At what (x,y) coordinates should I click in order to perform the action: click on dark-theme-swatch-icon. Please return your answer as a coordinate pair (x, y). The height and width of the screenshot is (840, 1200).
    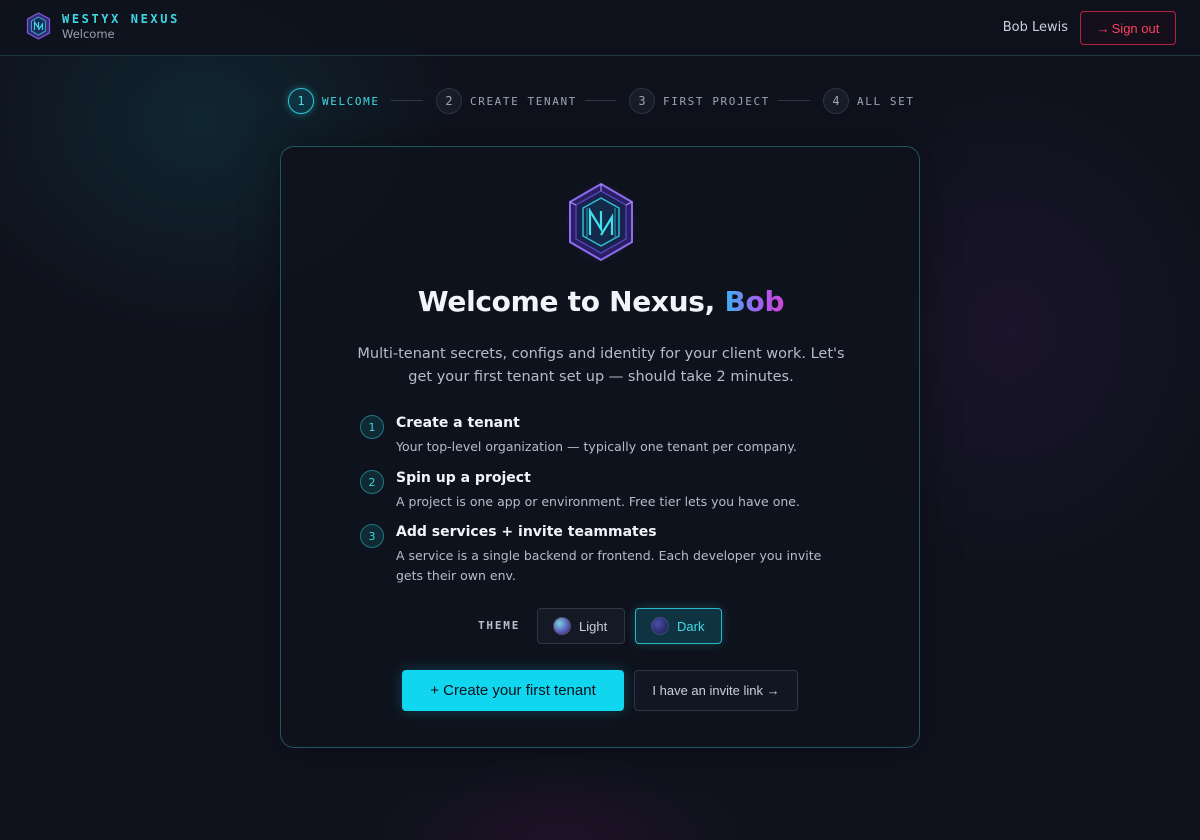
    Looking at the image, I should click on (660, 626).